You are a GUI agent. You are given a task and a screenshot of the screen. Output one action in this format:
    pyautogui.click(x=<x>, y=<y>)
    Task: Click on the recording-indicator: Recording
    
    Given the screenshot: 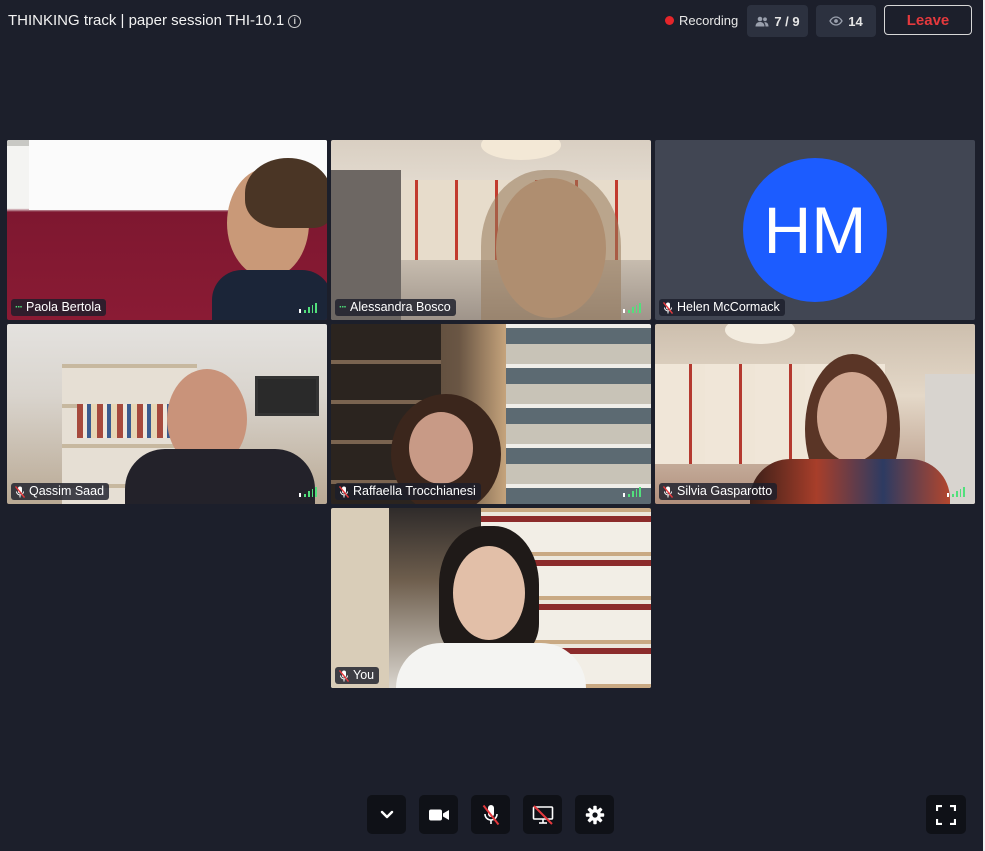 What is the action you would take?
    pyautogui.click(x=701, y=20)
    